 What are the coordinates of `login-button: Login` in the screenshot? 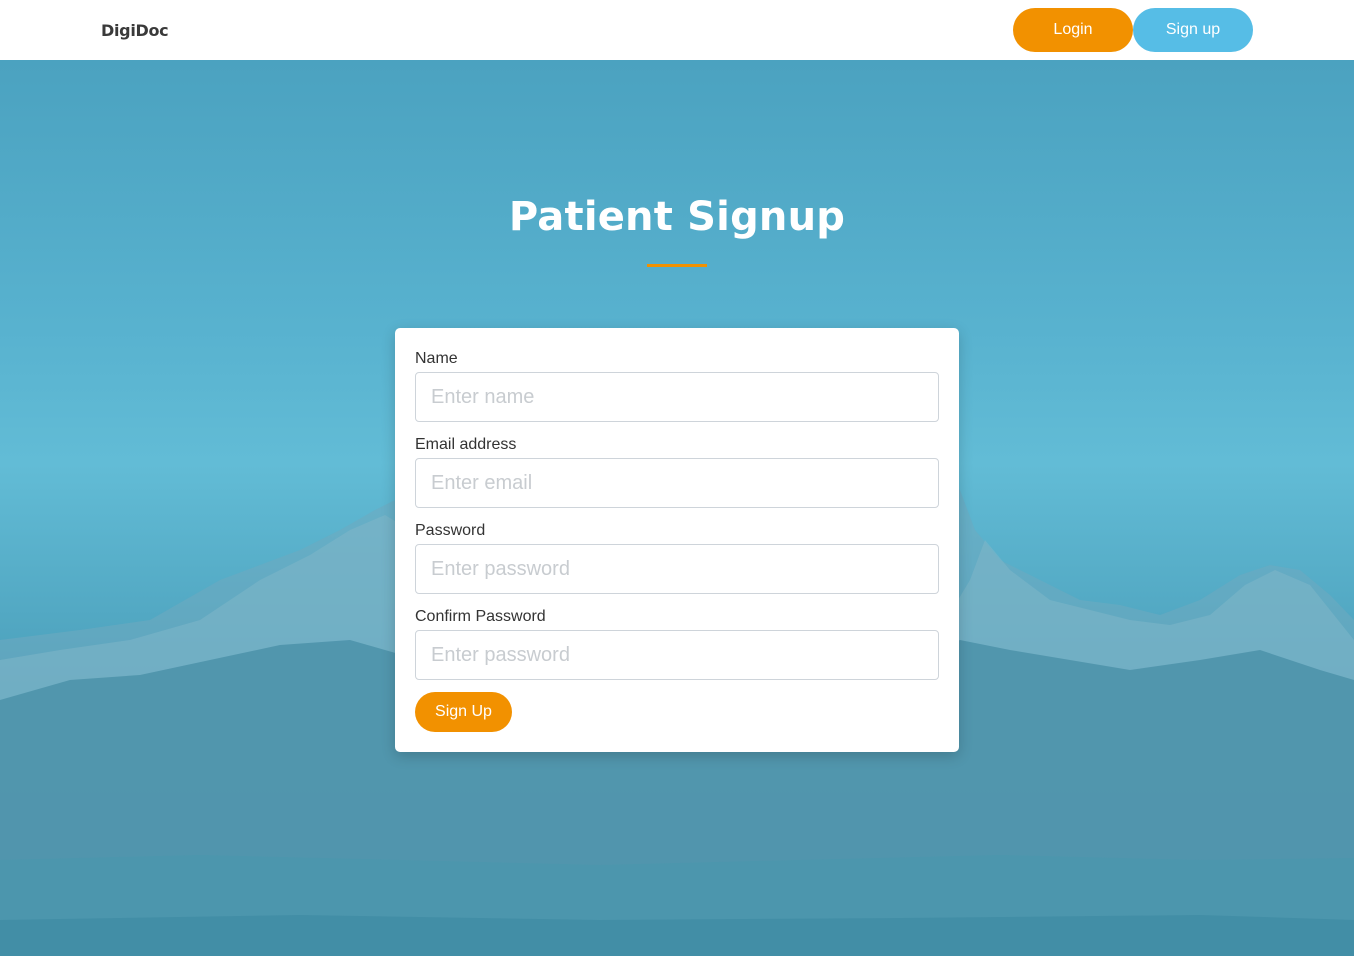 It's located at (1073, 30).